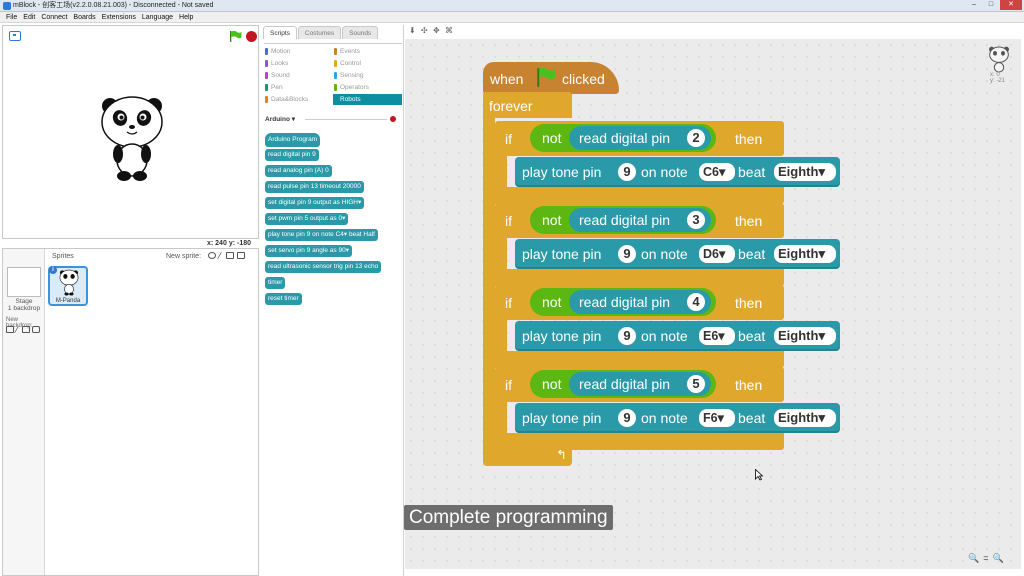 The height and width of the screenshot is (576, 1024). What do you see at coordinates (18, 329) in the screenshot?
I see `backdrop-paint-icon` at bounding box center [18, 329].